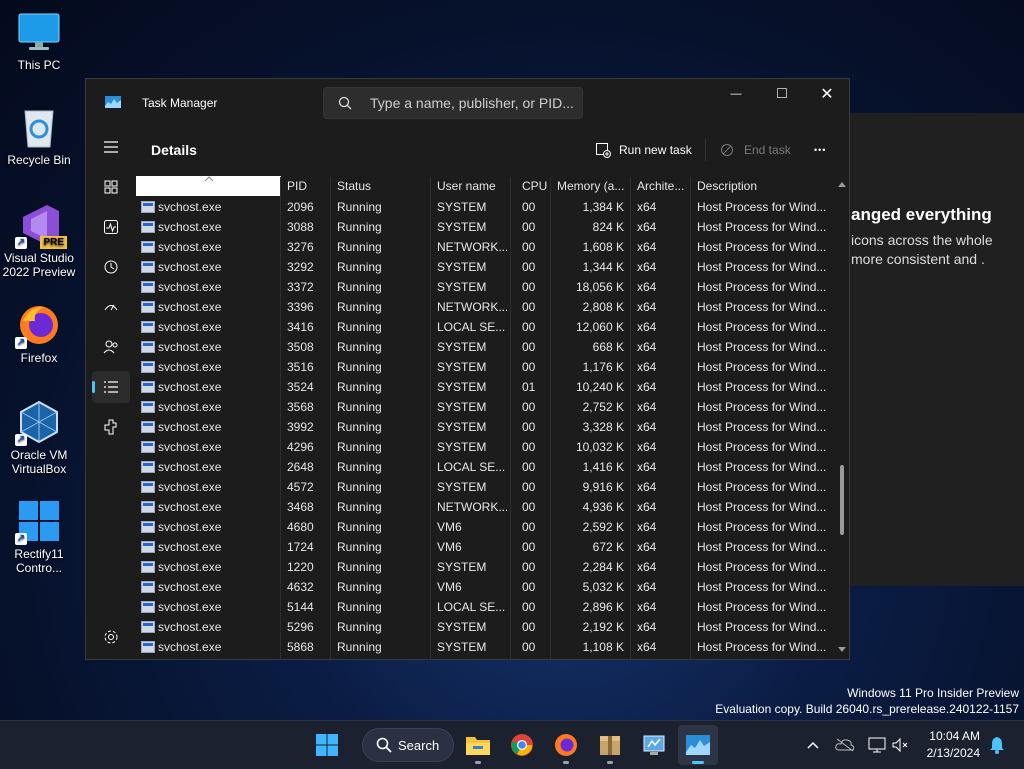  What do you see at coordinates (39, 41) in the screenshot?
I see `desktop-icon-this-pc: This PC` at bounding box center [39, 41].